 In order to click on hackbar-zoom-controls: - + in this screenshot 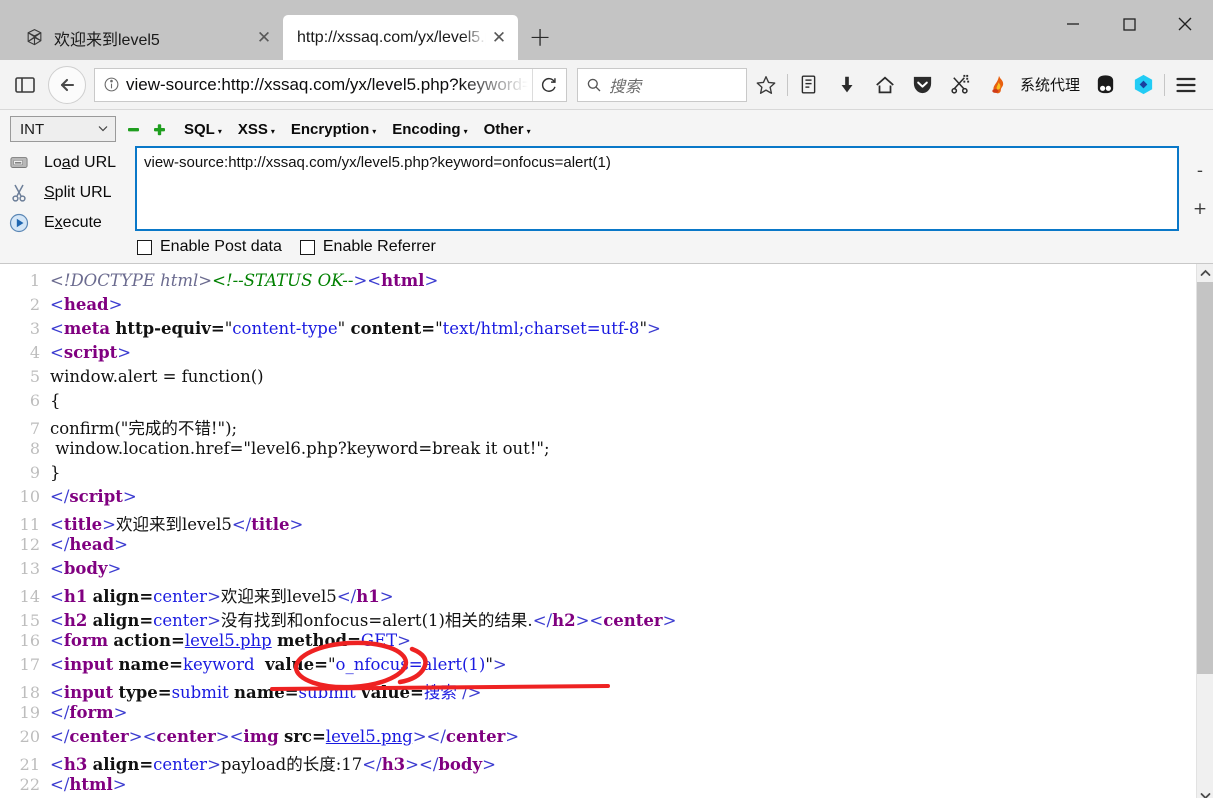, I will do `click(1200, 187)`.